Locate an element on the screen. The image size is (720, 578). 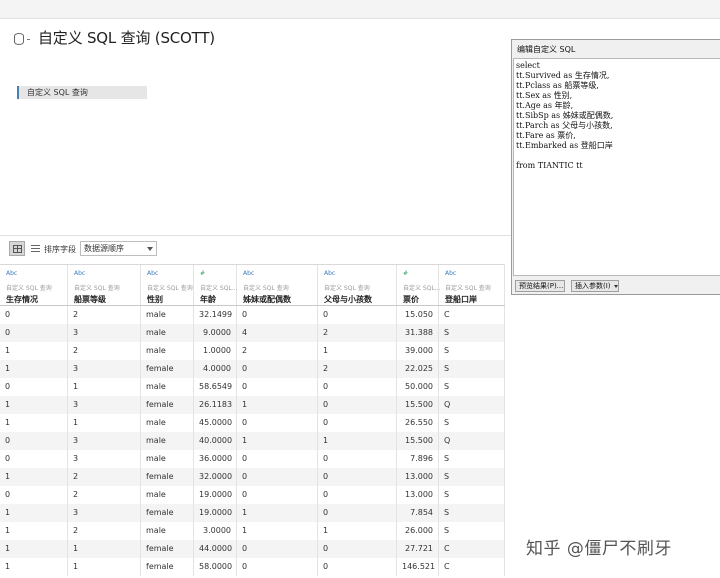
table-row: 0 3 male 36.0000 0 0 7.896 S is located at coordinates (252, 459).